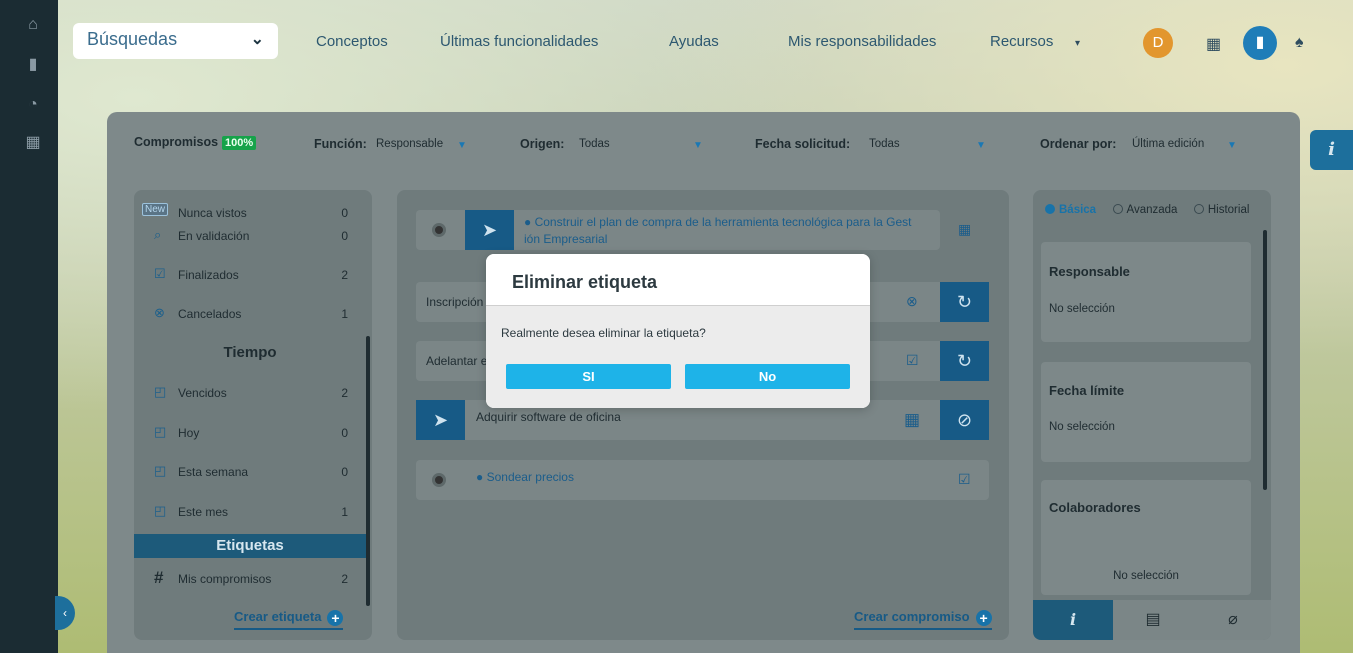 This screenshot has height=653, width=1353. Describe the element at coordinates (694, 41) in the screenshot. I see `nav-ayudas: Ayudas` at that location.